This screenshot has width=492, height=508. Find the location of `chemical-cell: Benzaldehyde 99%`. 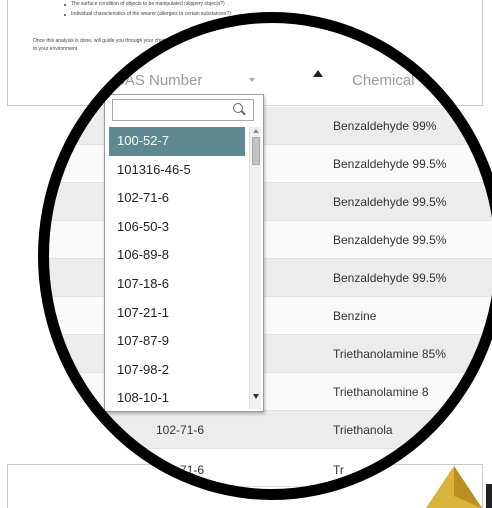

chemical-cell: Benzaldehyde 99% is located at coordinates (385, 126).